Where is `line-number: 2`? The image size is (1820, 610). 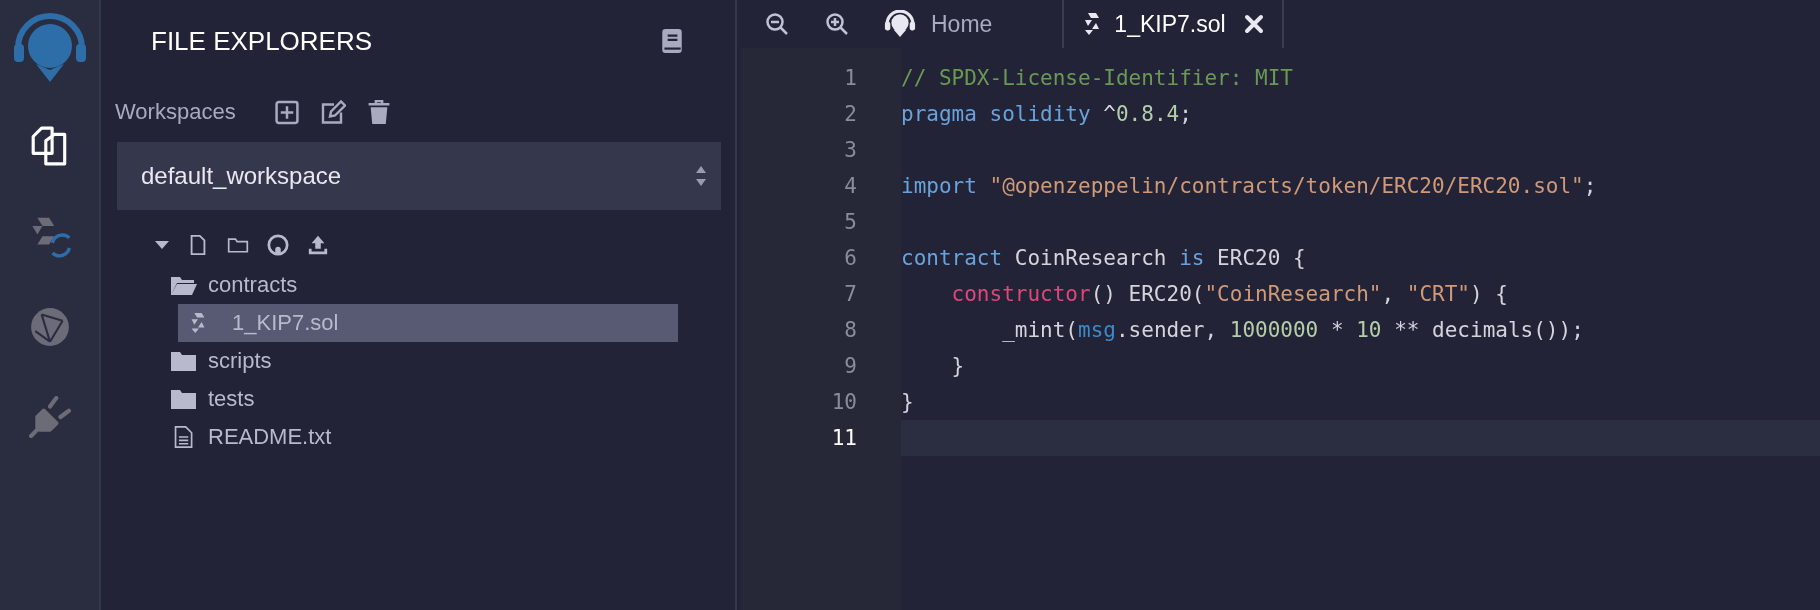 line-number: 2 is located at coordinates (850, 114).